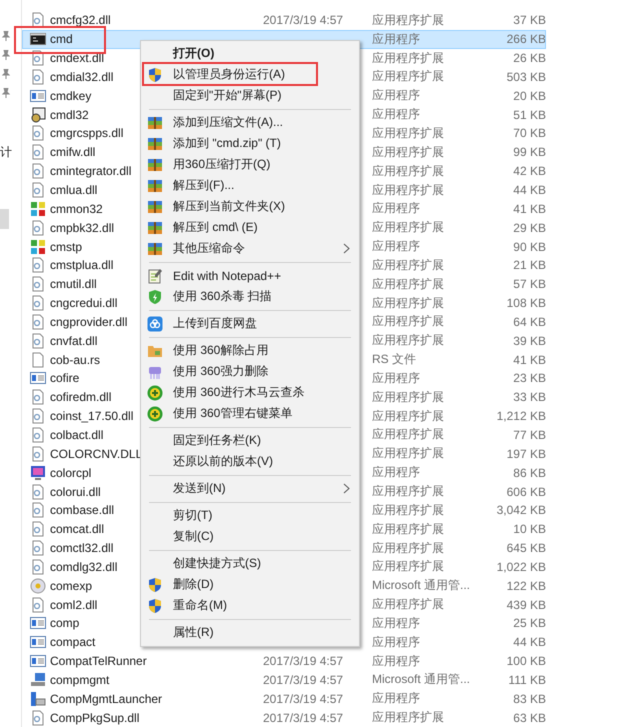 The height and width of the screenshot is (727, 640). Describe the element at coordinates (250, 584) in the screenshot. I see `menu-item: 删除(D)` at that location.